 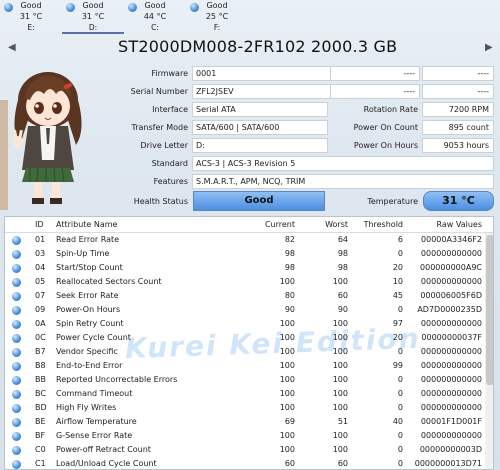 What do you see at coordinates (170, 109) in the screenshot?
I see `interface-label: Interface` at bounding box center [170, 109].